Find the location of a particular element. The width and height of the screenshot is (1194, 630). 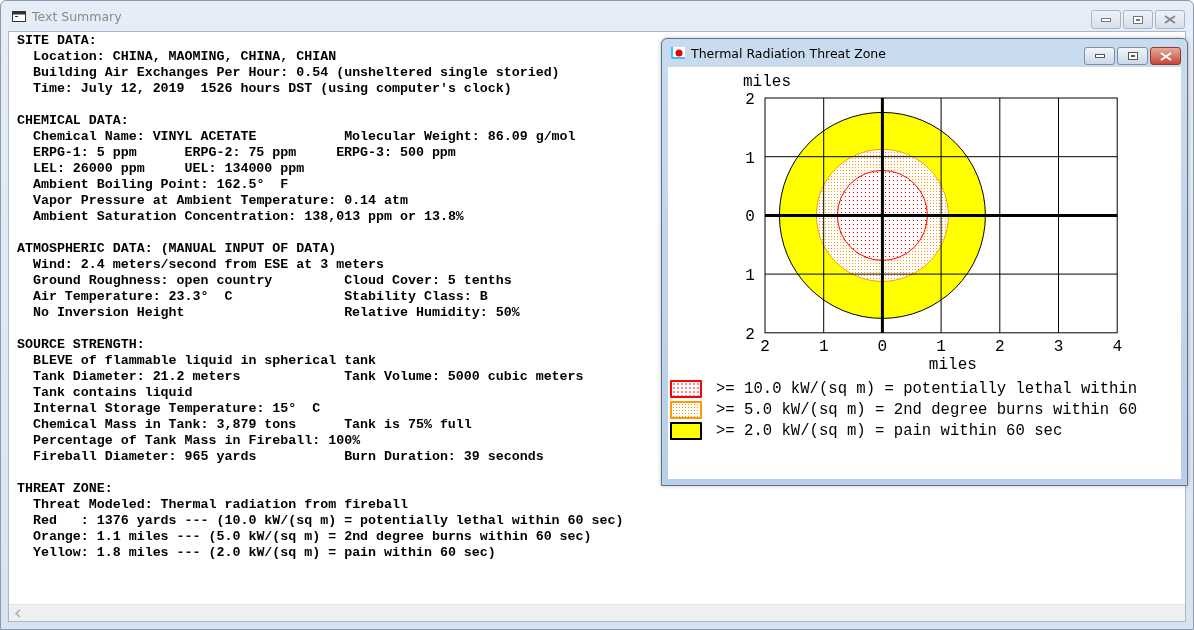

summary-text: Tank Volume: 5000 cubic meters is located at coordinates (464, 377).